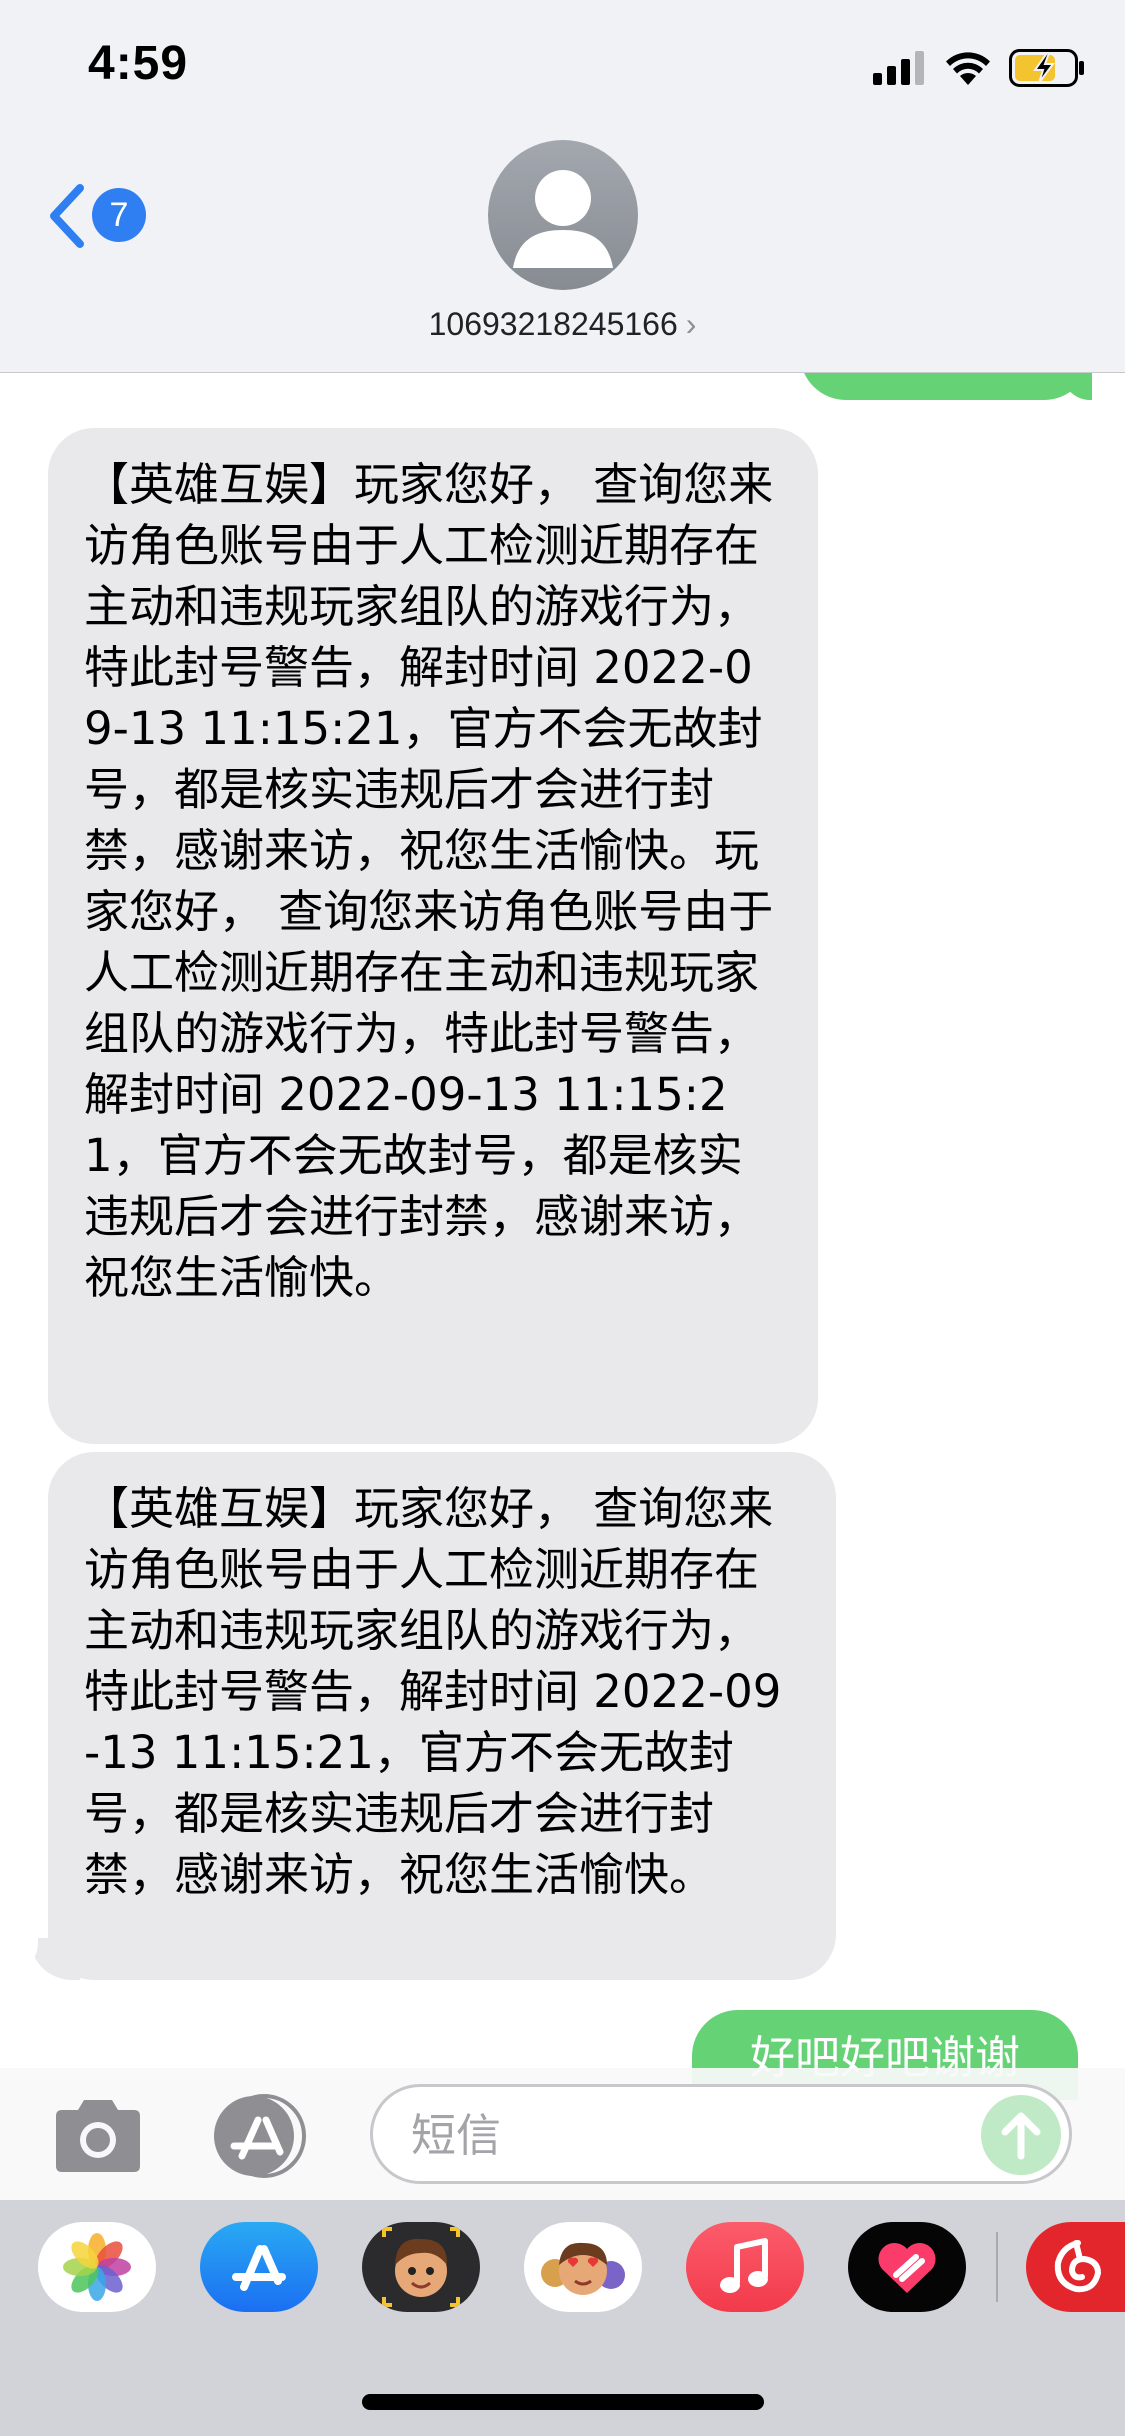 Image resolution: width=1125 pixels, height=2436 pixels. I want to click on app-store-app-button, so click(259, 2267).